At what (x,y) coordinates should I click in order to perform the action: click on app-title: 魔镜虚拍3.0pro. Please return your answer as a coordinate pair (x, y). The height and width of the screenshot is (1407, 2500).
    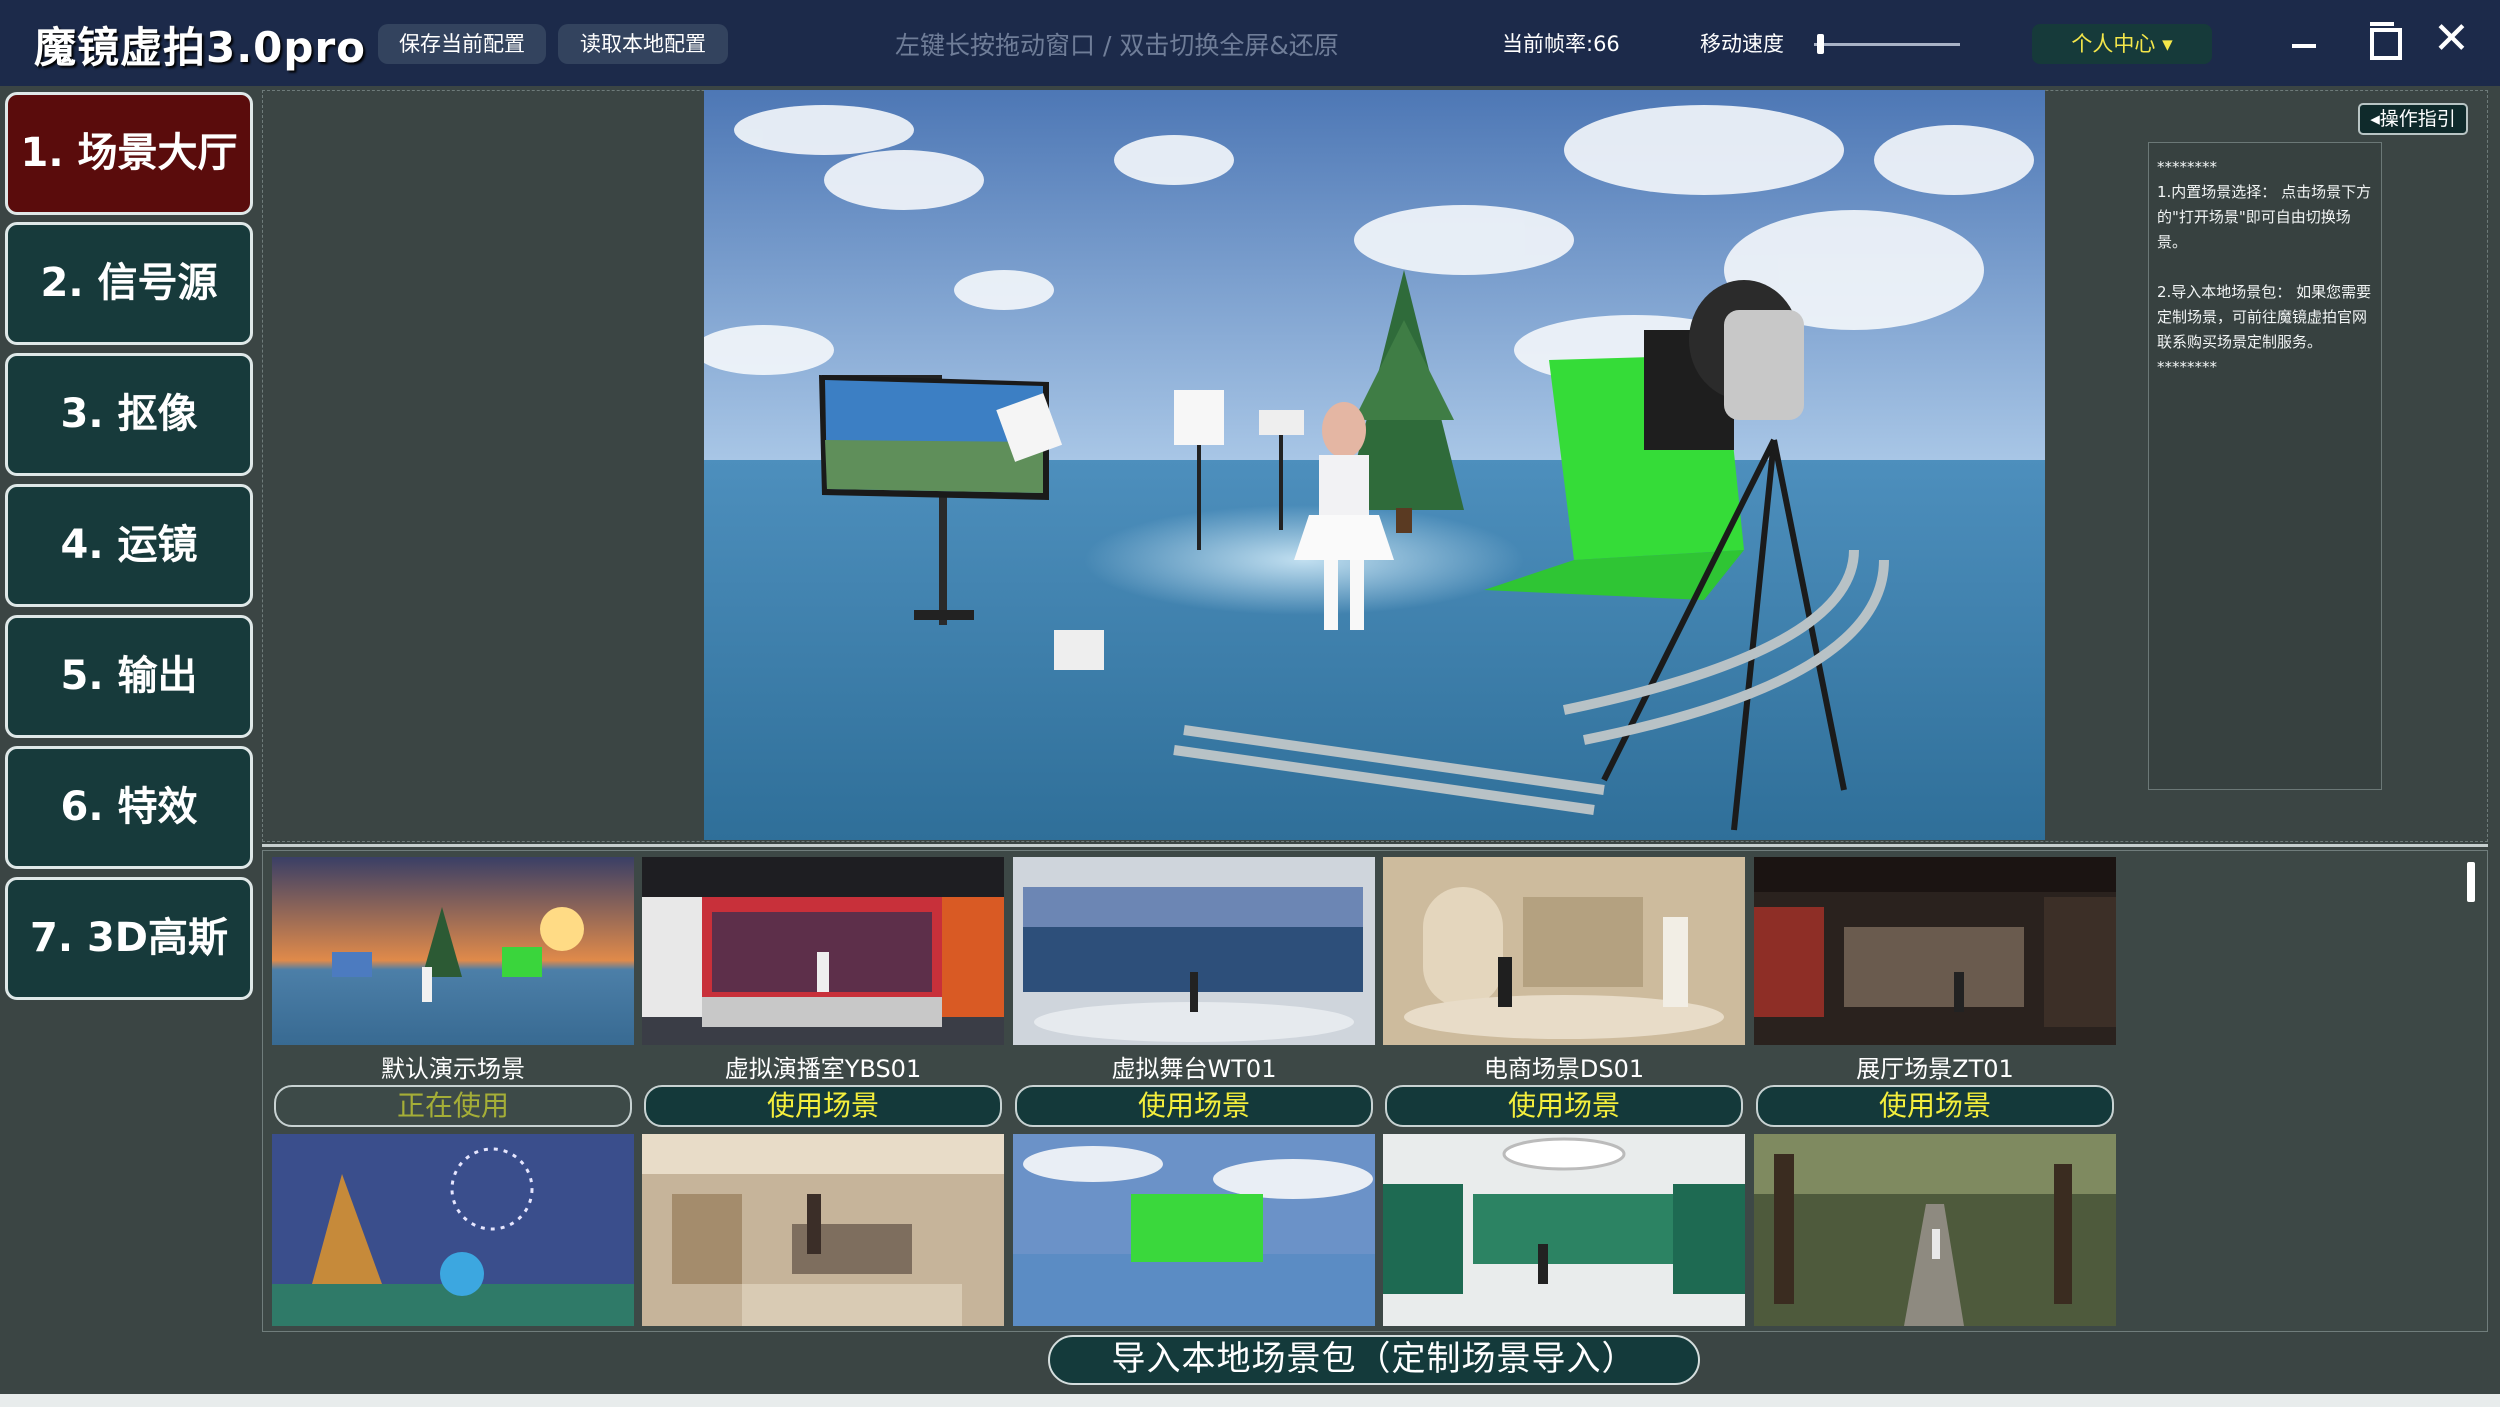
    Looking at the image, I should click on (200, 47).